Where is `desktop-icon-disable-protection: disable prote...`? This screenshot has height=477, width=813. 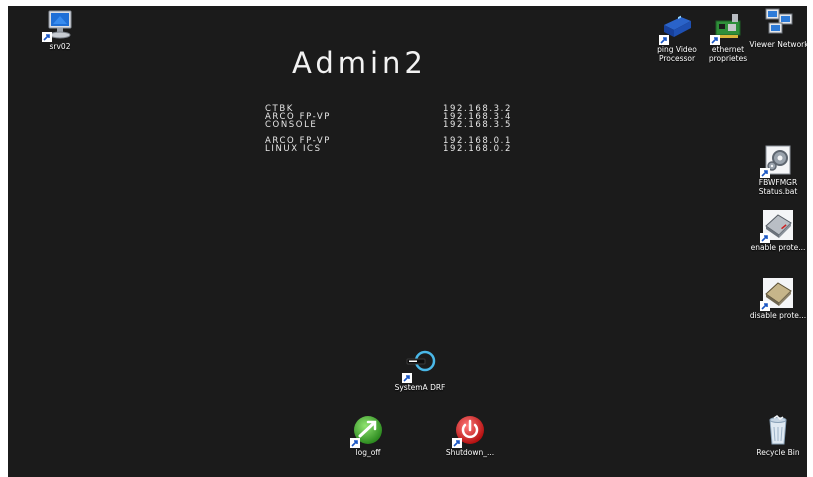
desktop-icon-disable-protection: disable prote... is located at coordinates (776, 298).